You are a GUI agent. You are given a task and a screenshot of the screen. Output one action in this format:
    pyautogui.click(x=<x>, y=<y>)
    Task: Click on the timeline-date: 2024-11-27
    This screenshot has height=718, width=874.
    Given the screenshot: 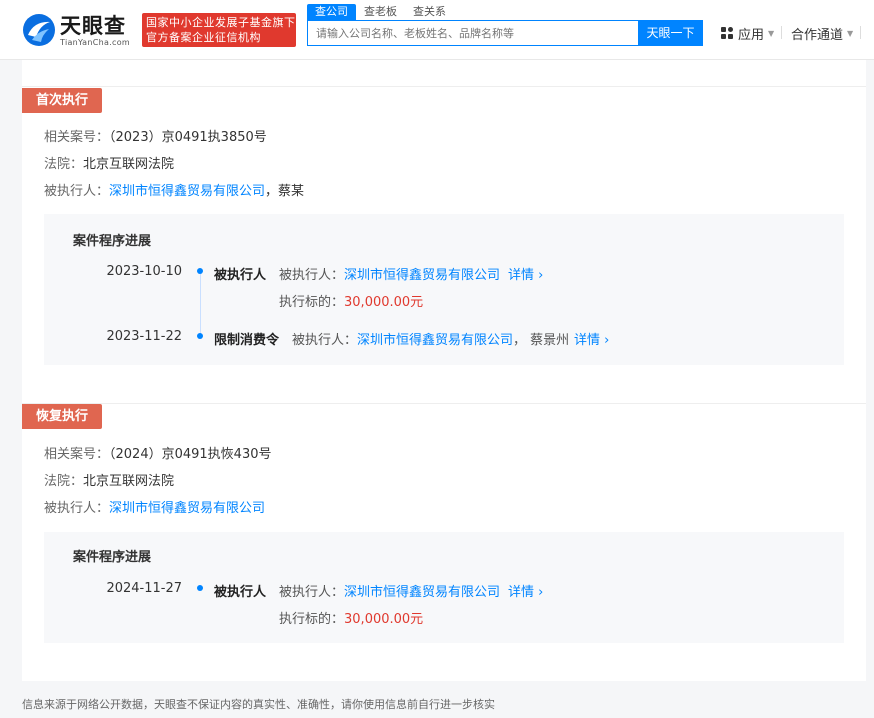 What is the action you would take?
    pyautogui.click(x=144, y=588)
    